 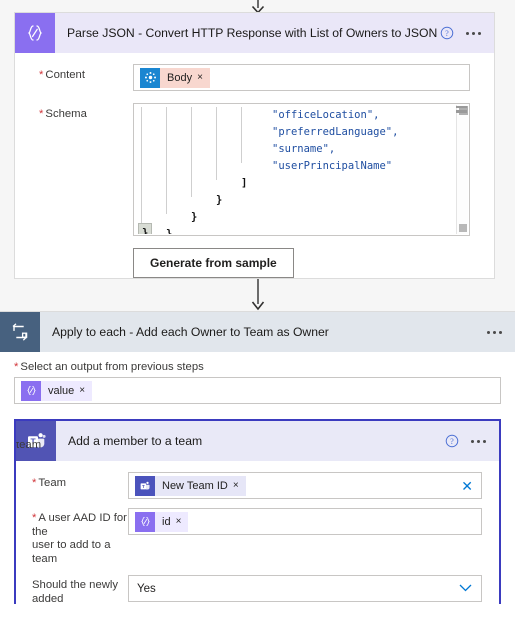 What do you see at coordinates (179, 77) in the screenshot?
I see `token-body-label: Body` at bounding box center [179, 77].